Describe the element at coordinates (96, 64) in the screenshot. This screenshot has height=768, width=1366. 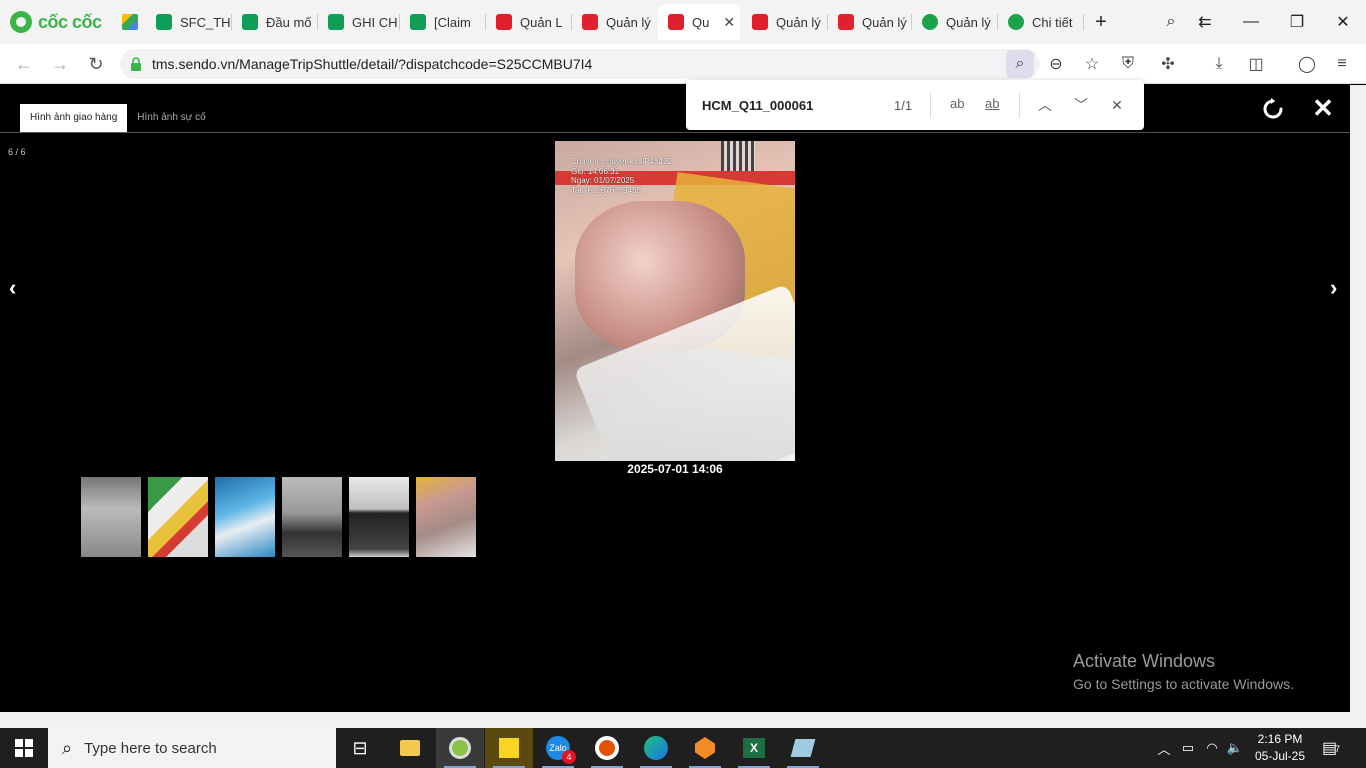
I see `reload-button: ↻` at that location.